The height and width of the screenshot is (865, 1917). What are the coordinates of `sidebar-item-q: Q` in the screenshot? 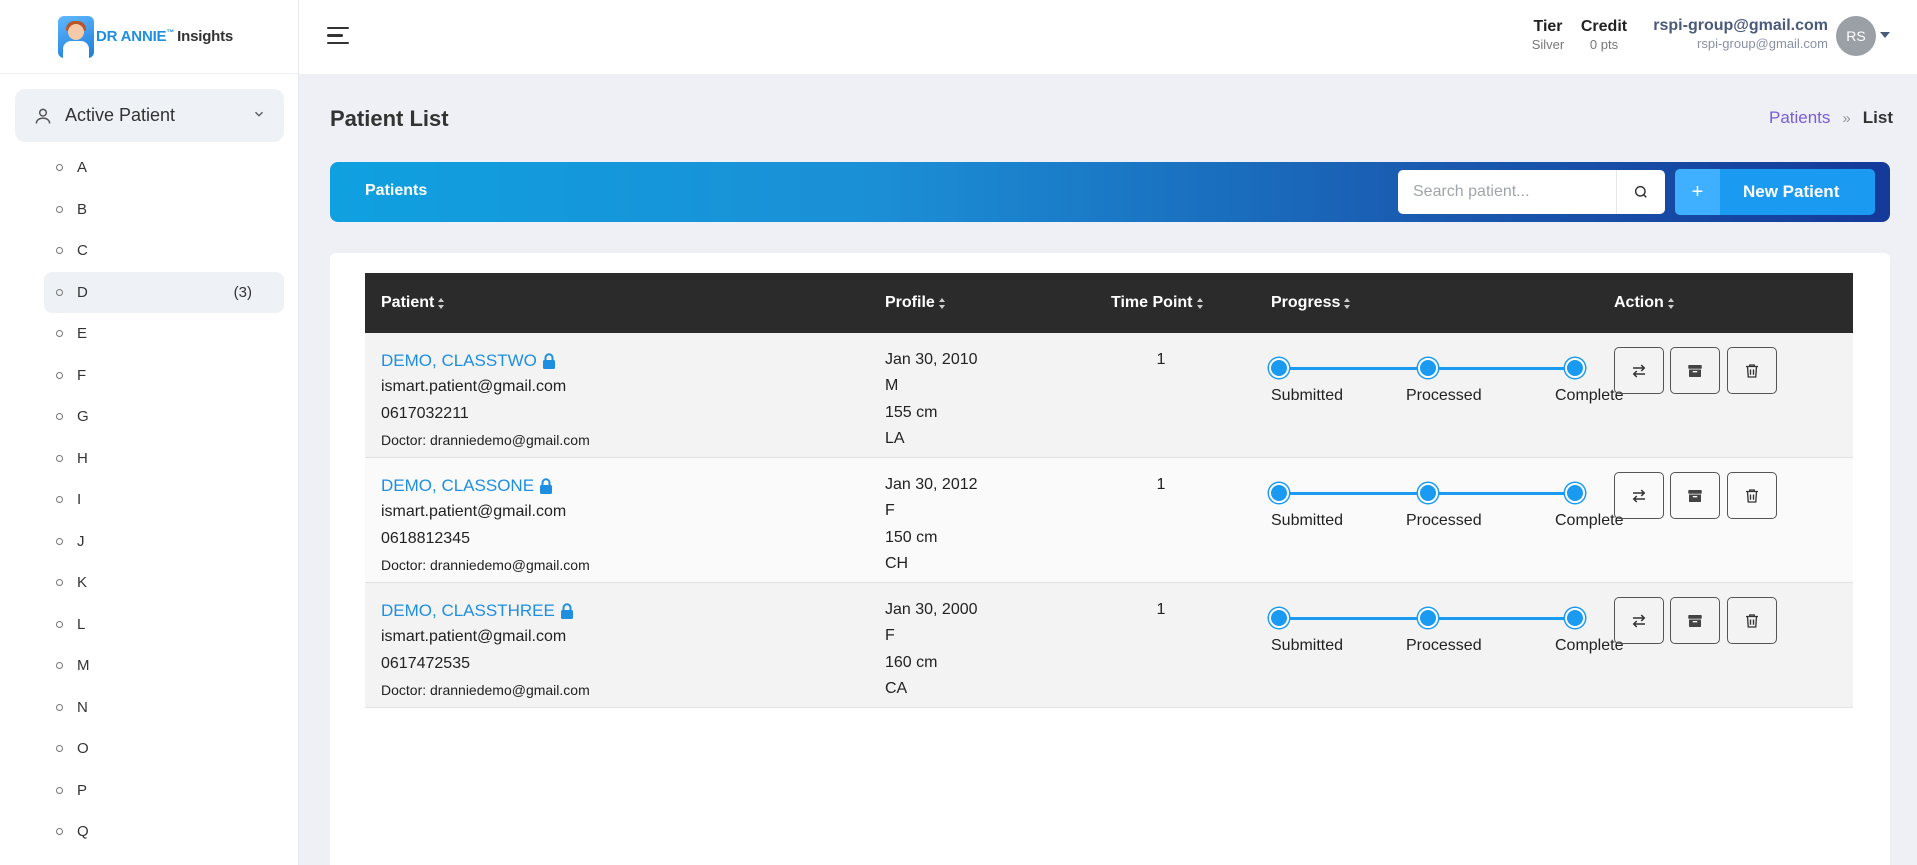 It's located at (164, 832).